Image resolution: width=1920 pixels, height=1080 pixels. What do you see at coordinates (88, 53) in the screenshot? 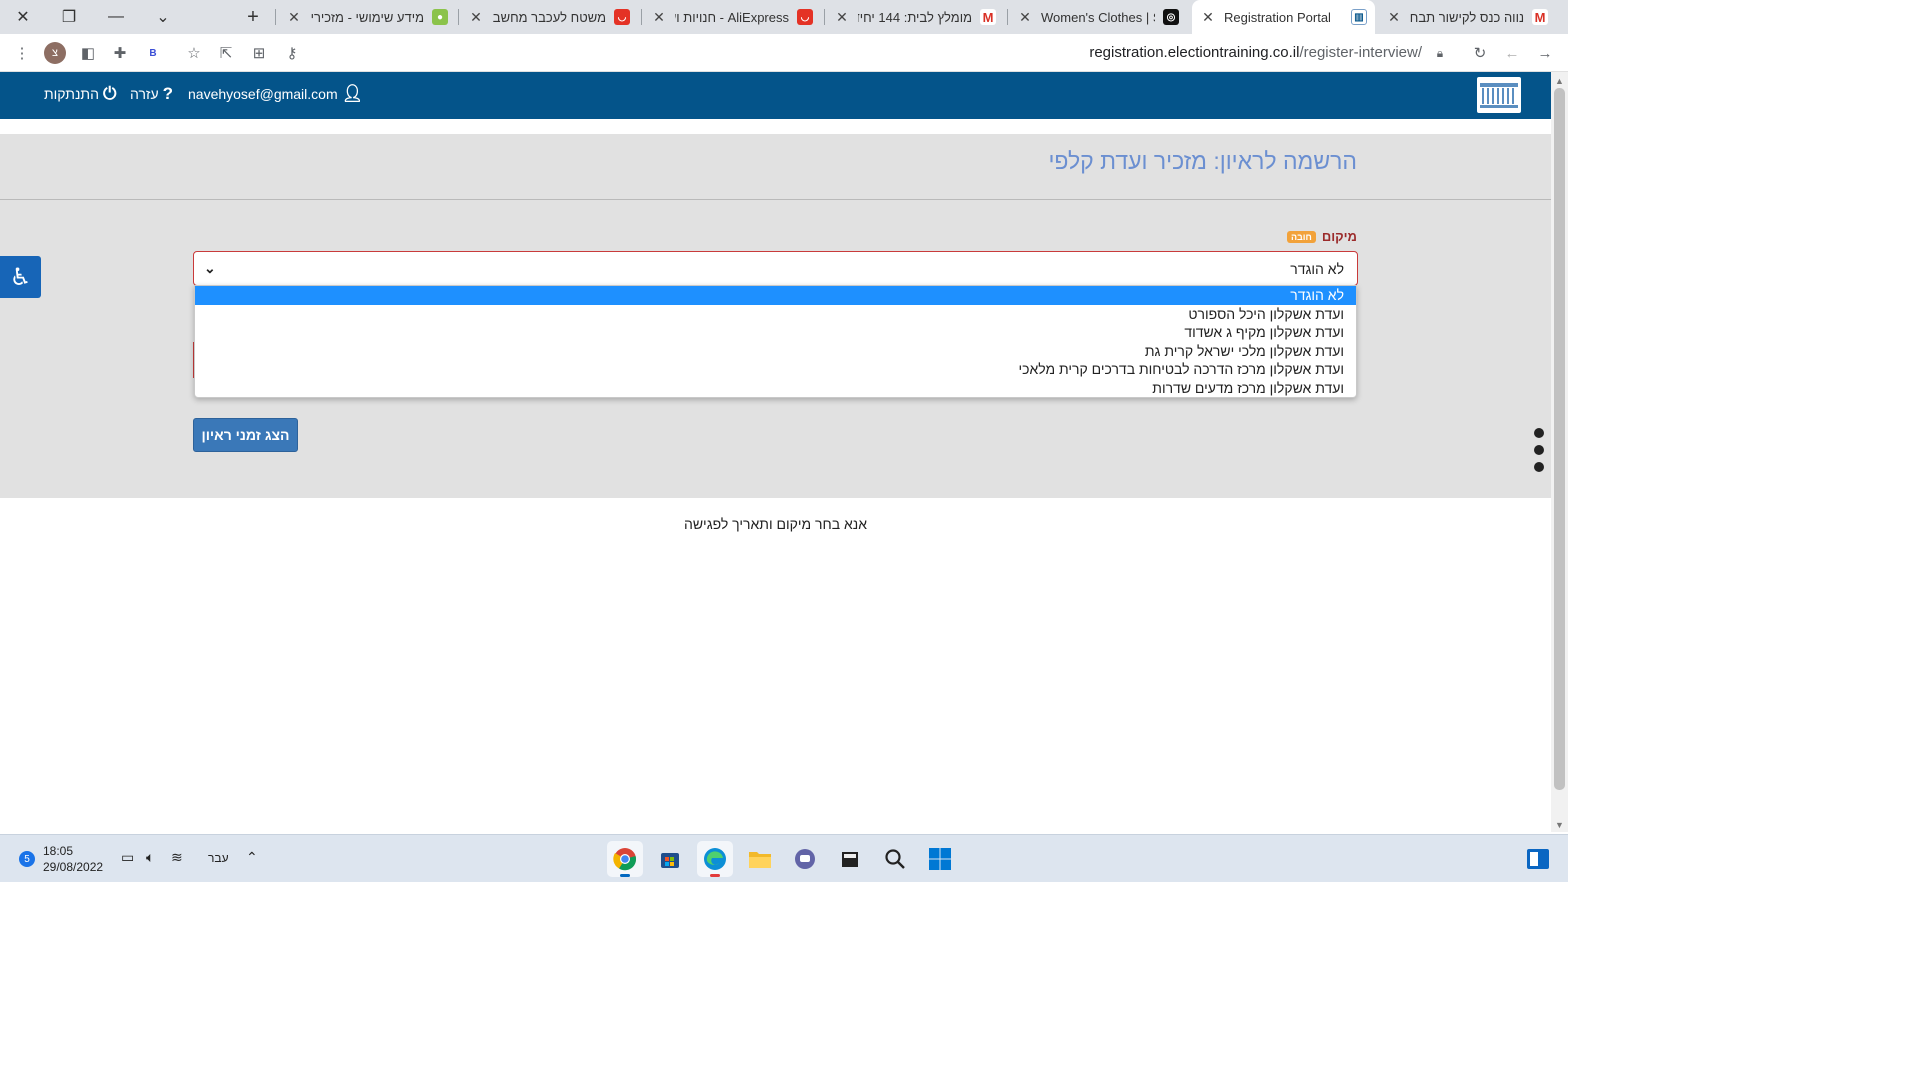
I see `side-panel-icon: ◧` at bounding box center [88, 53].